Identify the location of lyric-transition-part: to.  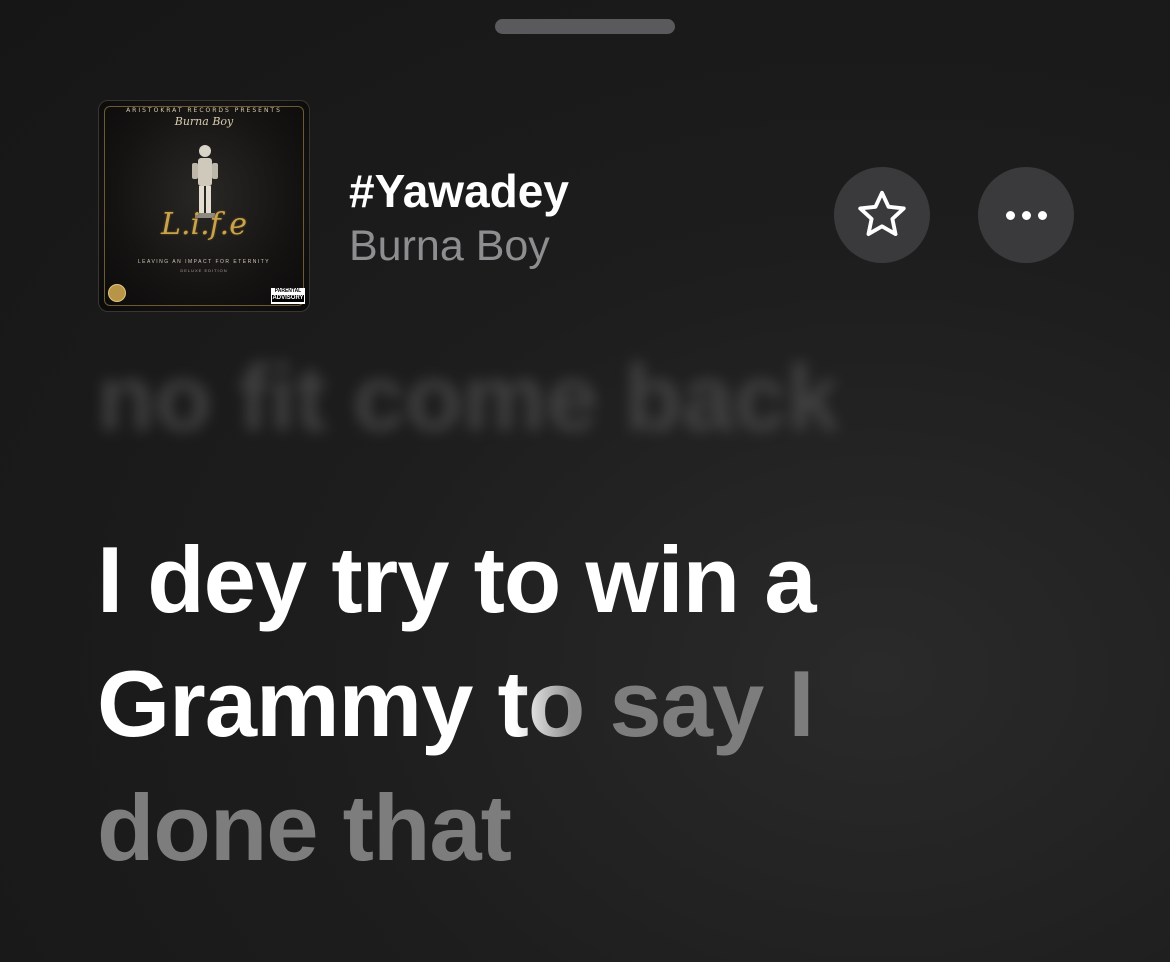
(541, 703).